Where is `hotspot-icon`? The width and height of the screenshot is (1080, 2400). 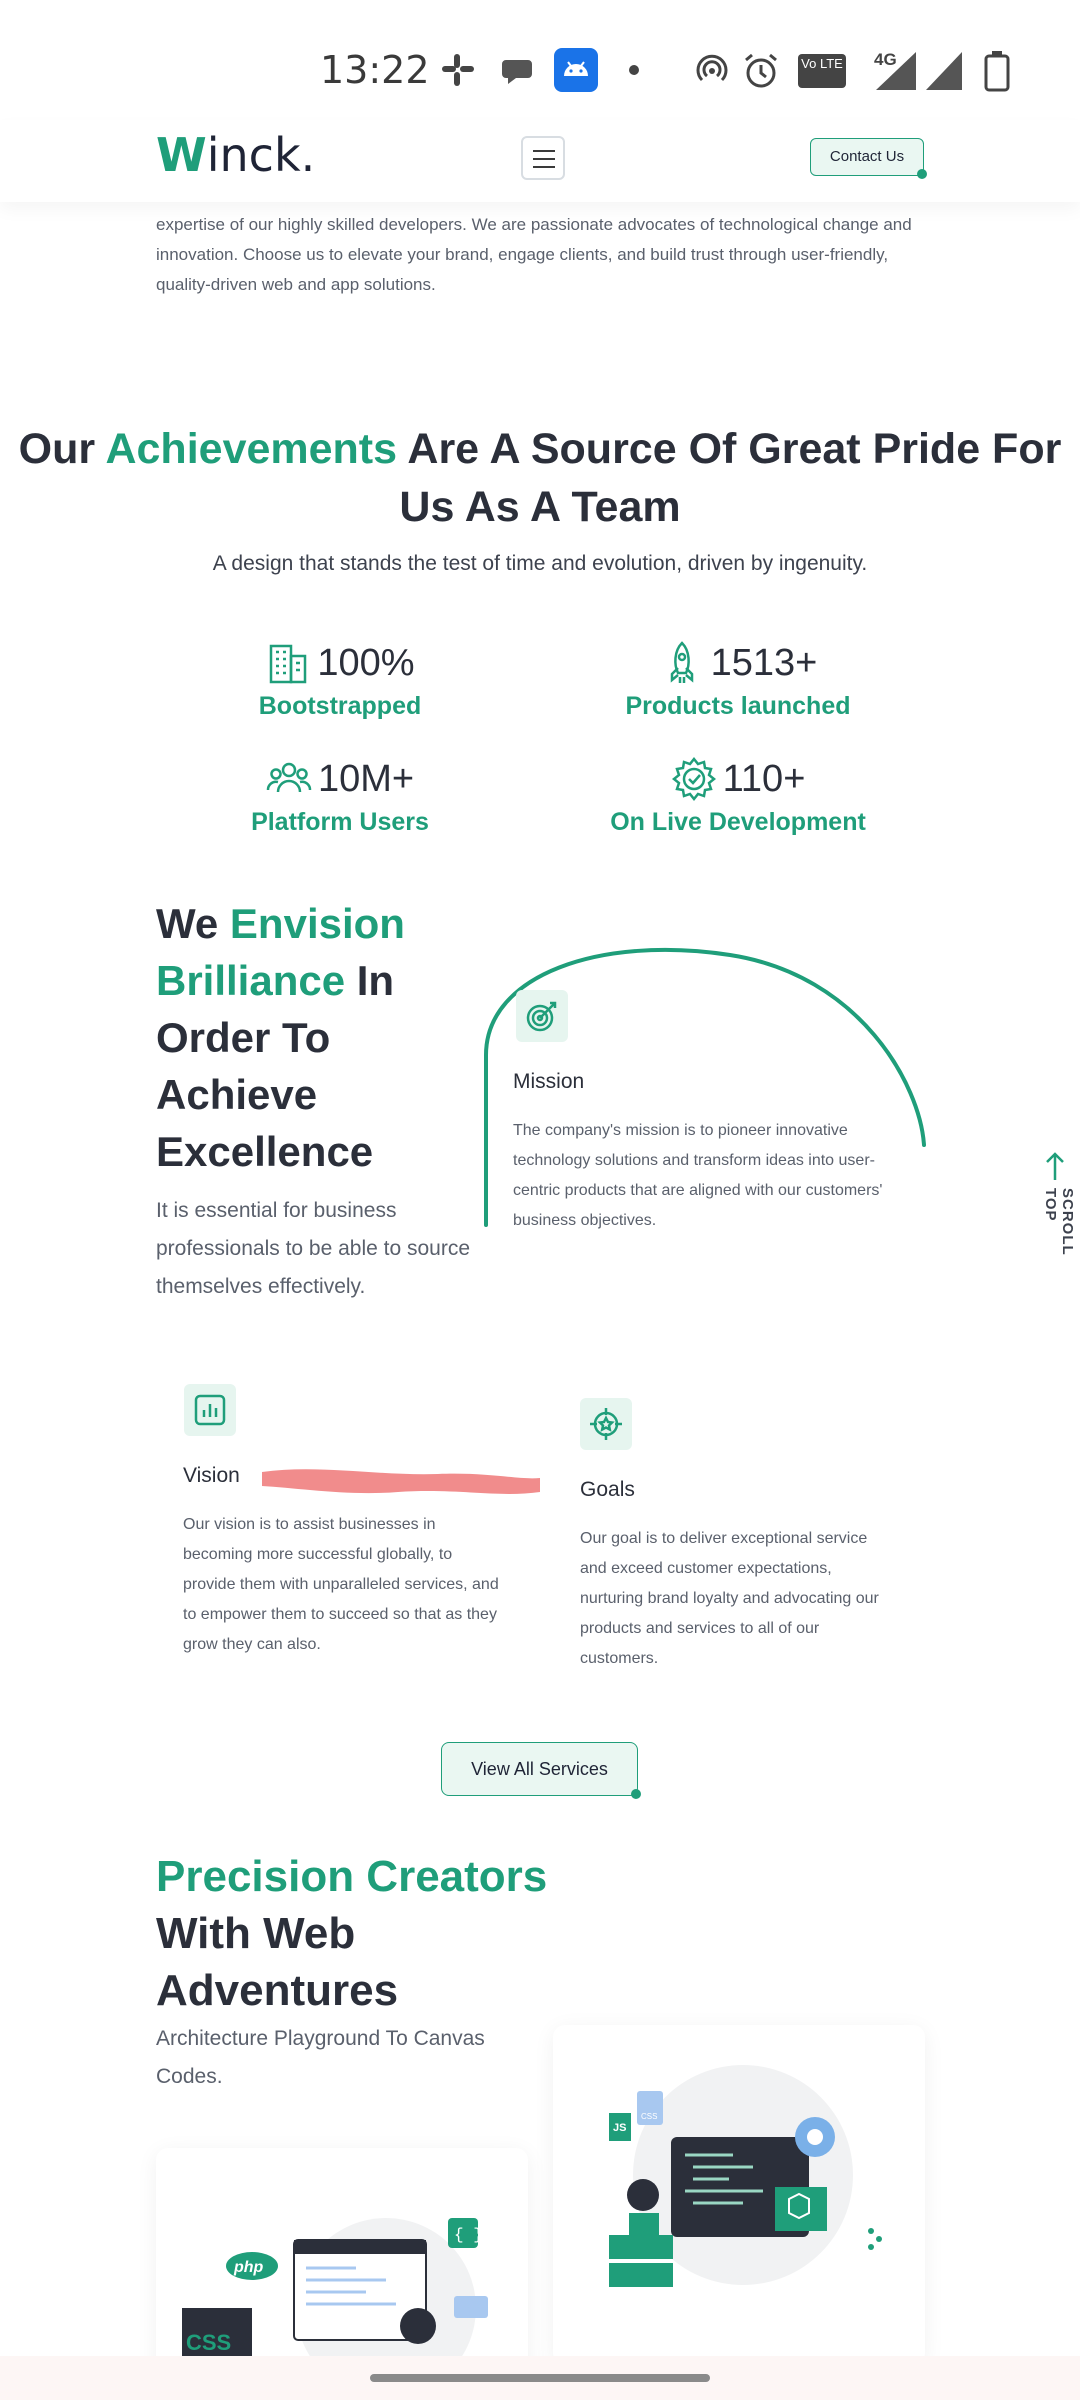
hotspot-icon is located at coordinates (712, 68).